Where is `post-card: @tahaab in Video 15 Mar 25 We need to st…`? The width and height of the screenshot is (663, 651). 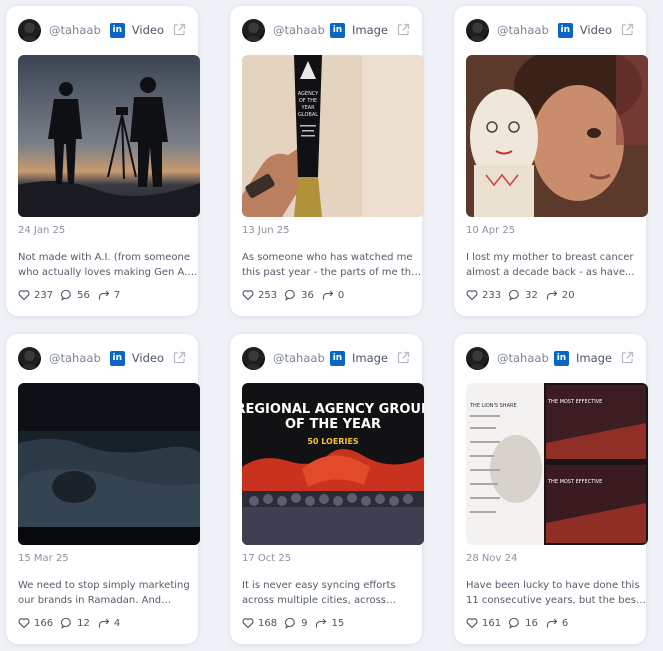
post-card: @tahaab in Video 15 Mar 25 We need to st… is located at coordinates (103, 489).